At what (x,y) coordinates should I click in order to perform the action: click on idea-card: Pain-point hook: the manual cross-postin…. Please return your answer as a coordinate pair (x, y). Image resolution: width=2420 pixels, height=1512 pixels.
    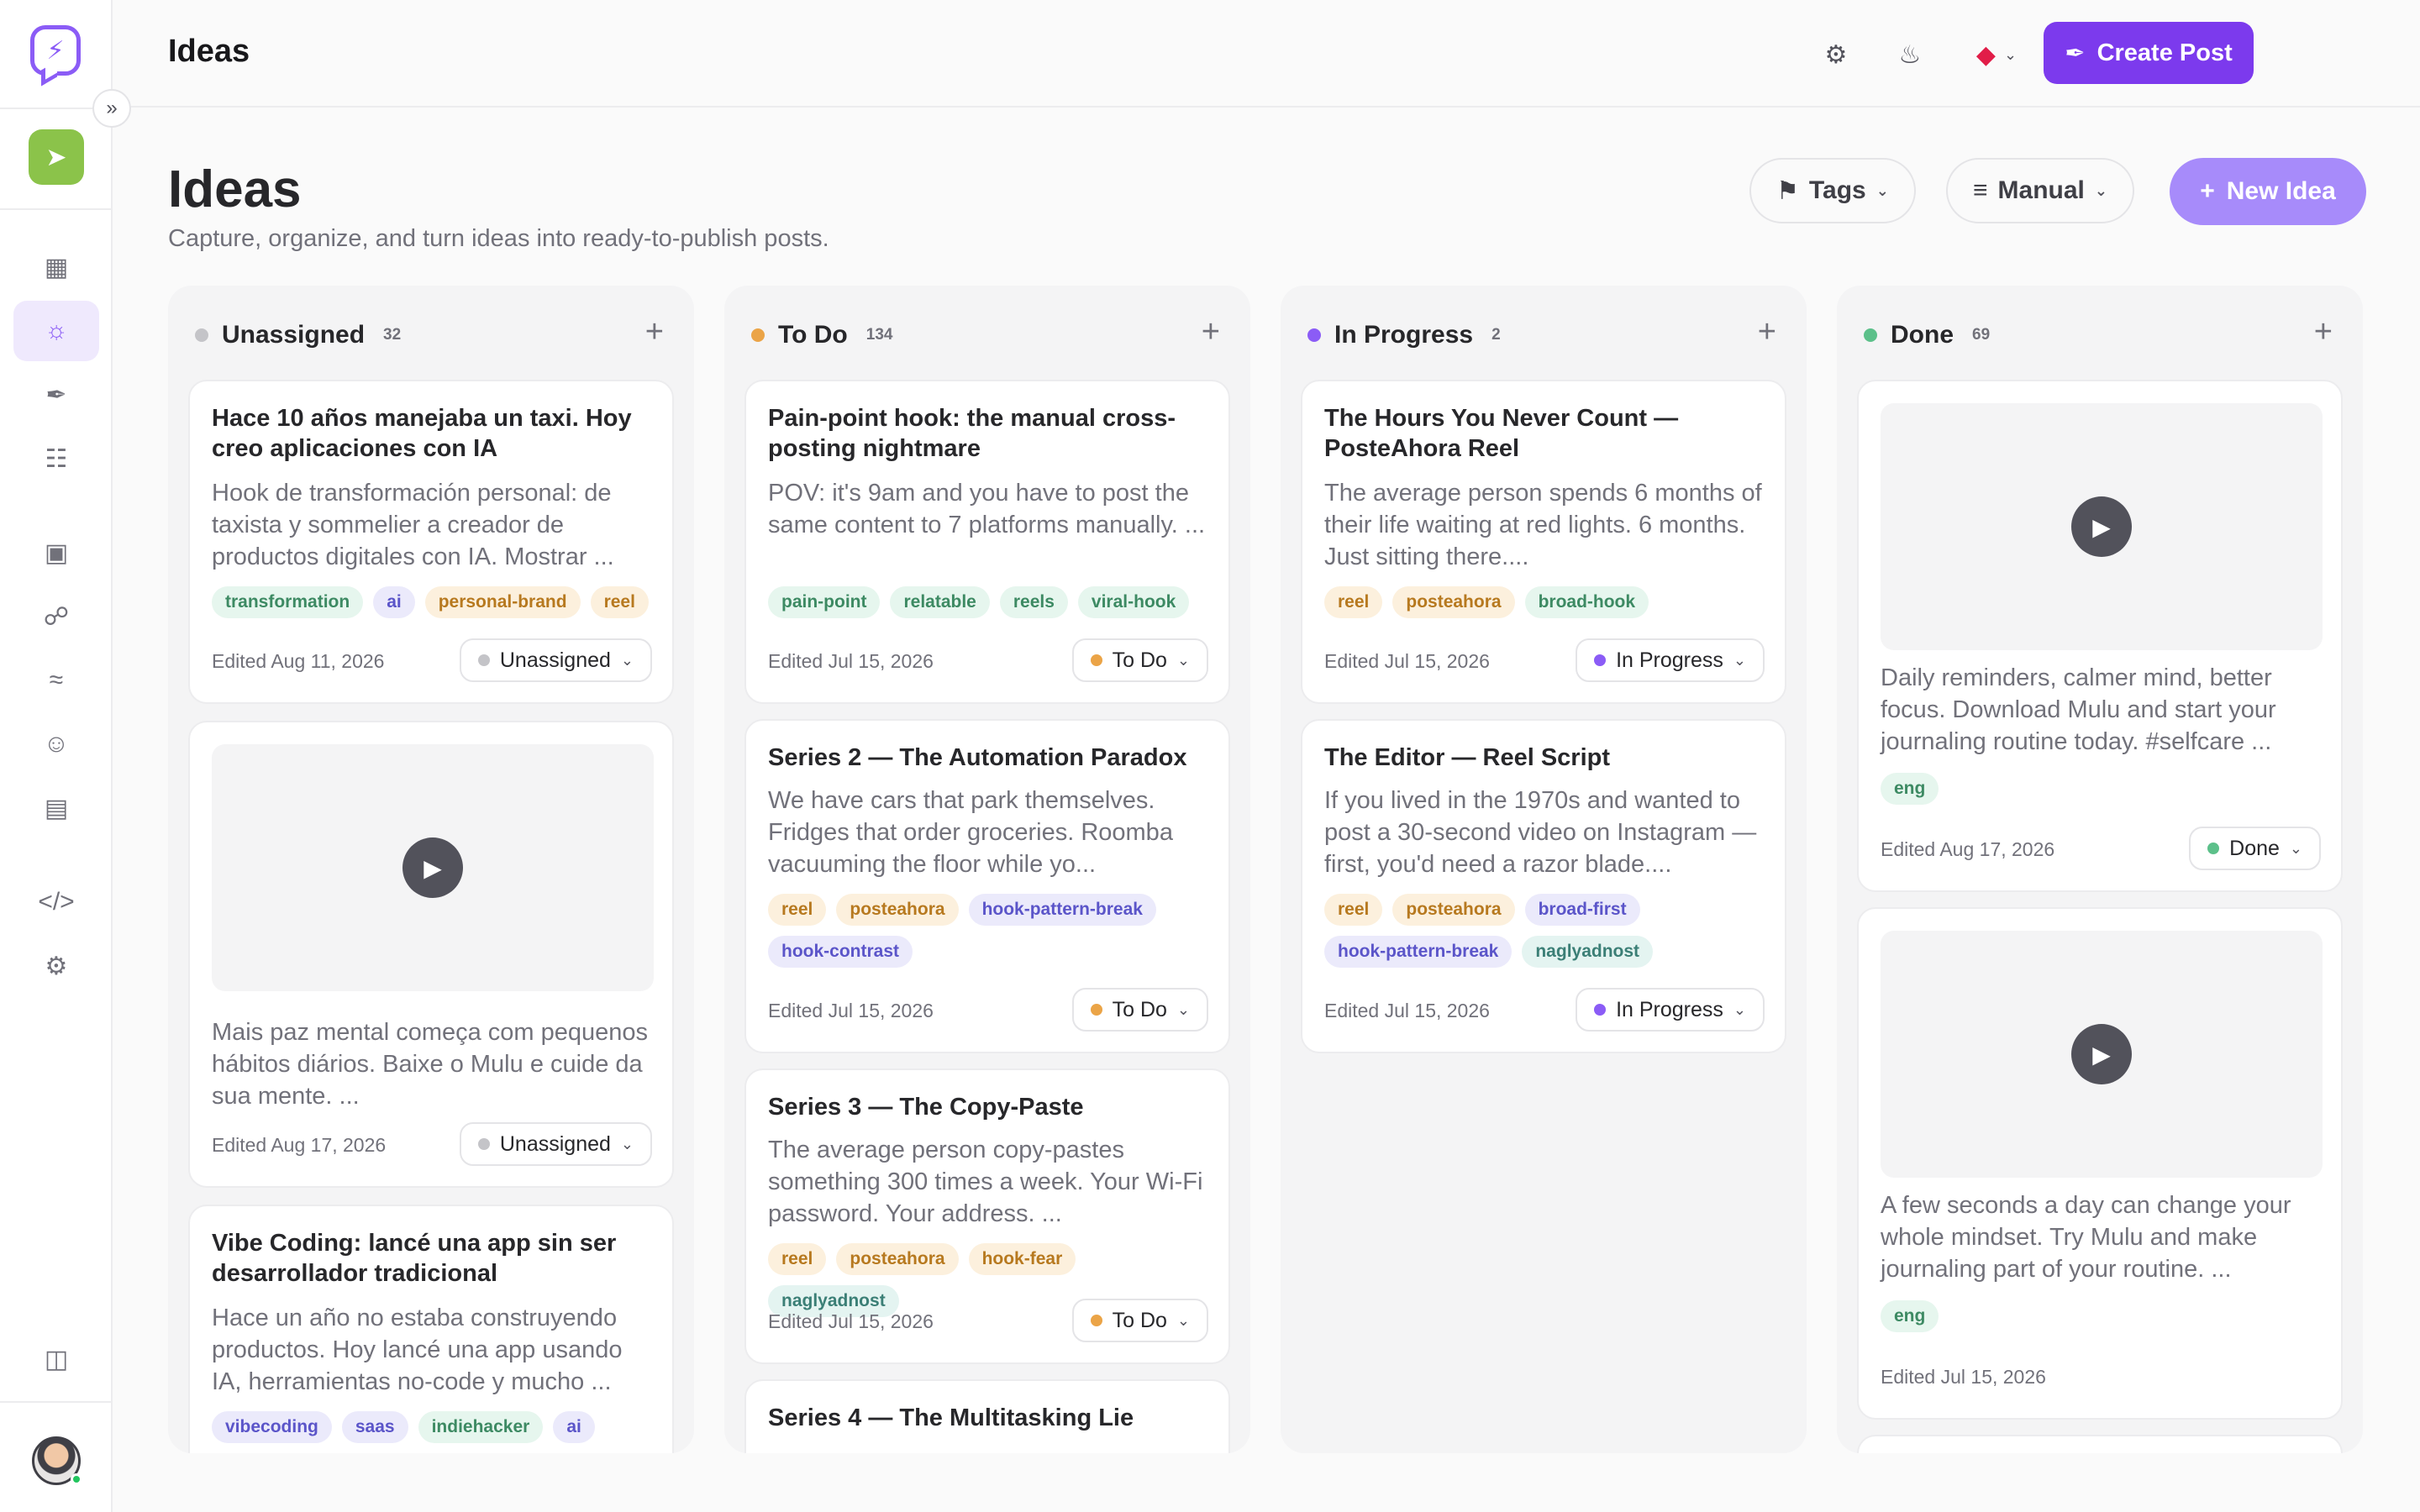
    Looking at the image, I should click on (987, 542).